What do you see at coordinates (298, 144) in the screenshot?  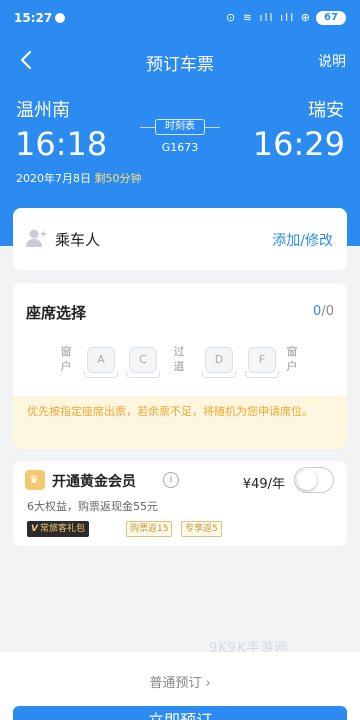 I see `arrival-time: 16:29` at bounding box center [298, 144].